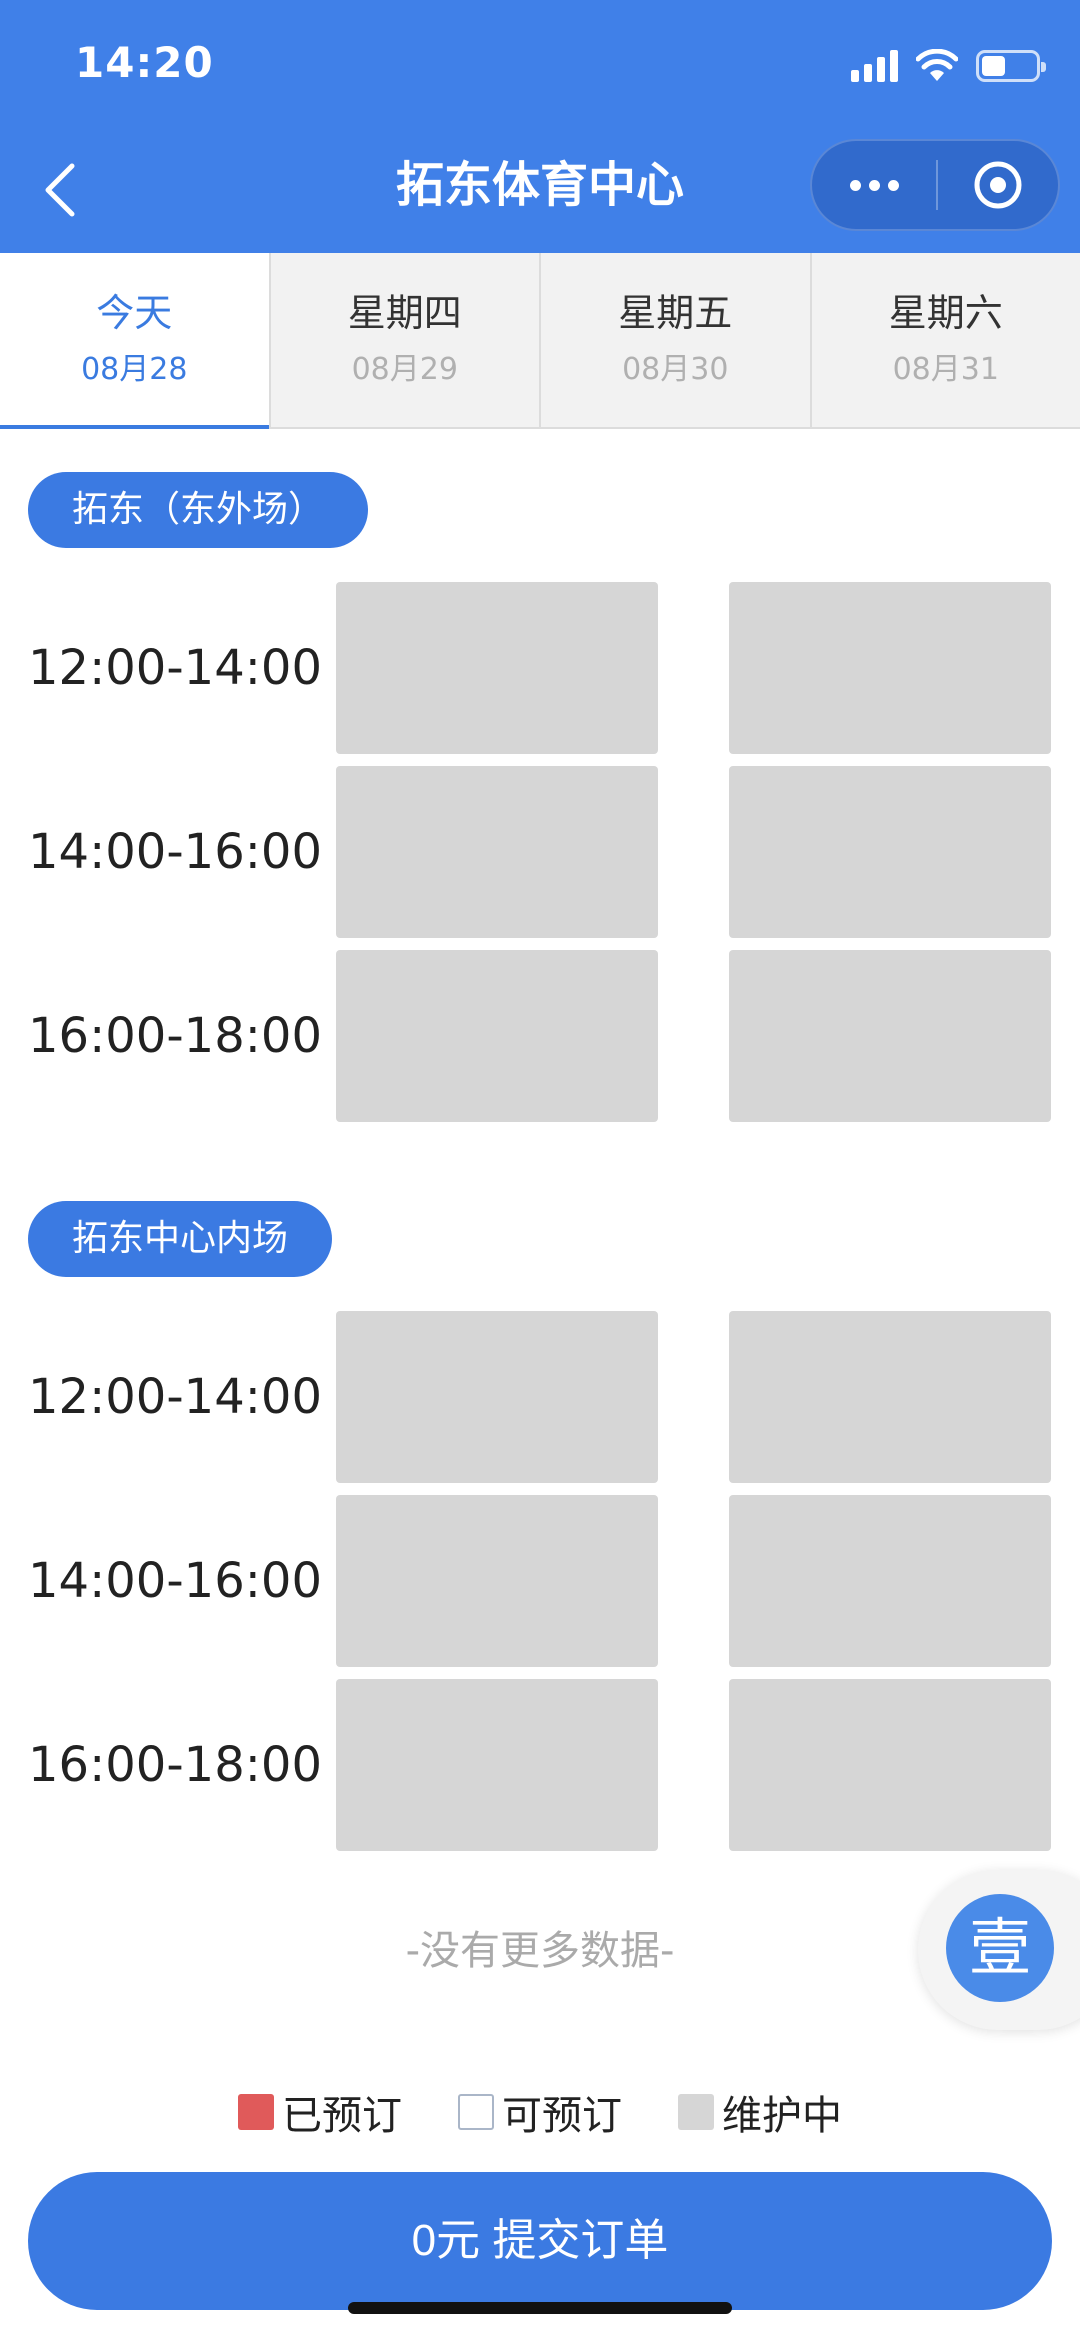 The width and height of the screenshot is (1080, 2339). Describe the element at coordinates (342, 2116) in the screenshot. I see `legend-label: 已预订` at that location.